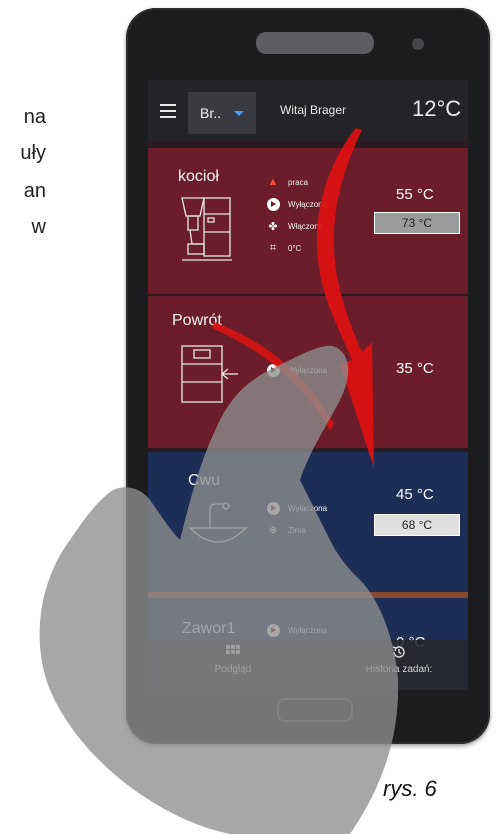 The height and width of the screenshot is (834, 497). Describe the element at coordinates (38, 227) in the screenshot. I see `side-text-line: w` at that location.